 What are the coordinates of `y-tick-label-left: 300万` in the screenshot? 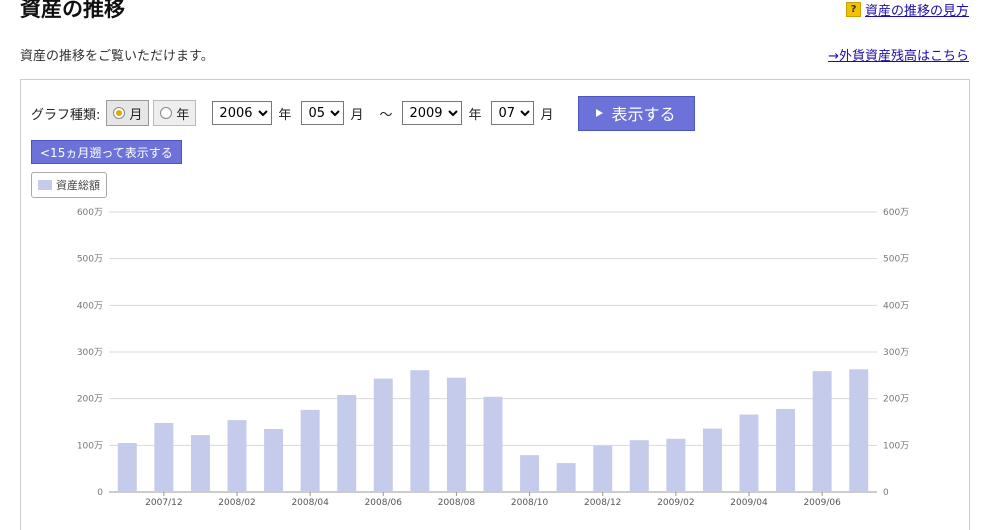 It's located at (90, 353).